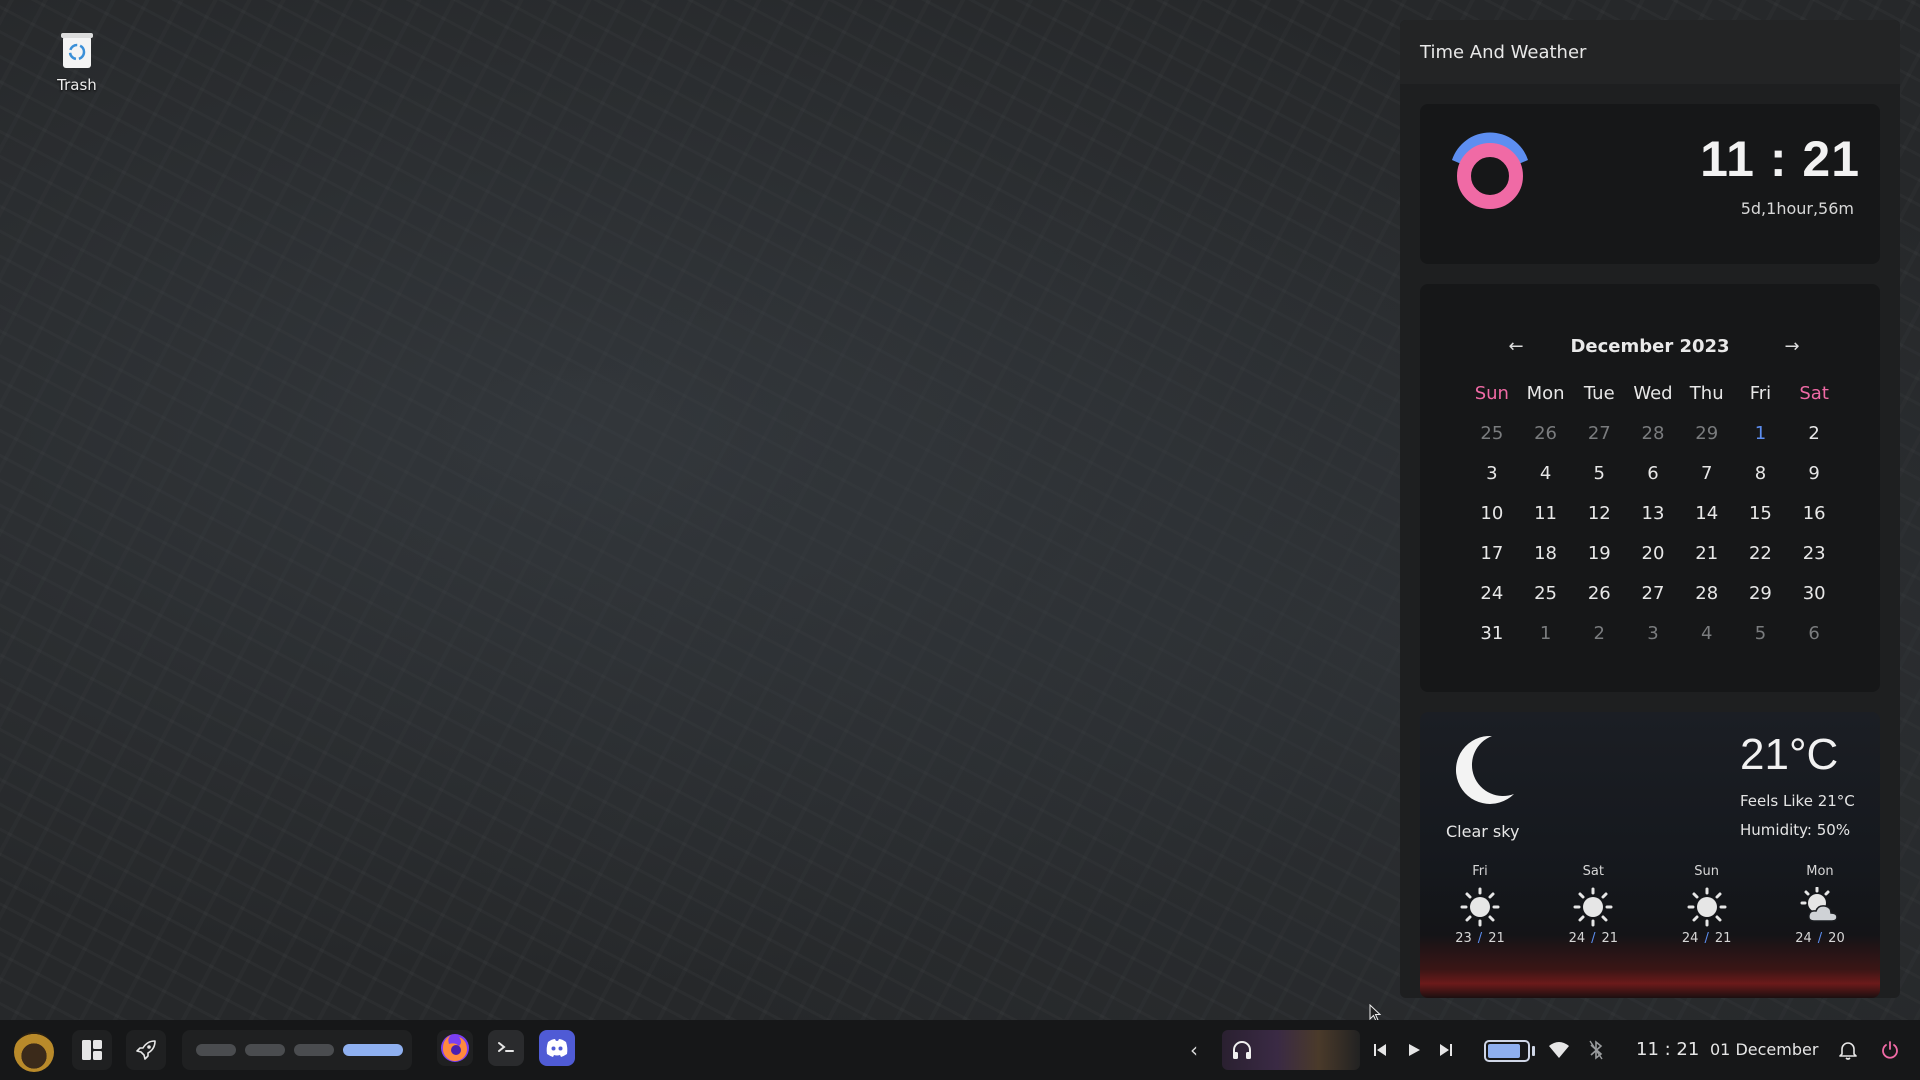  I want to click on calendar-day: 16, so click(1814, 514).